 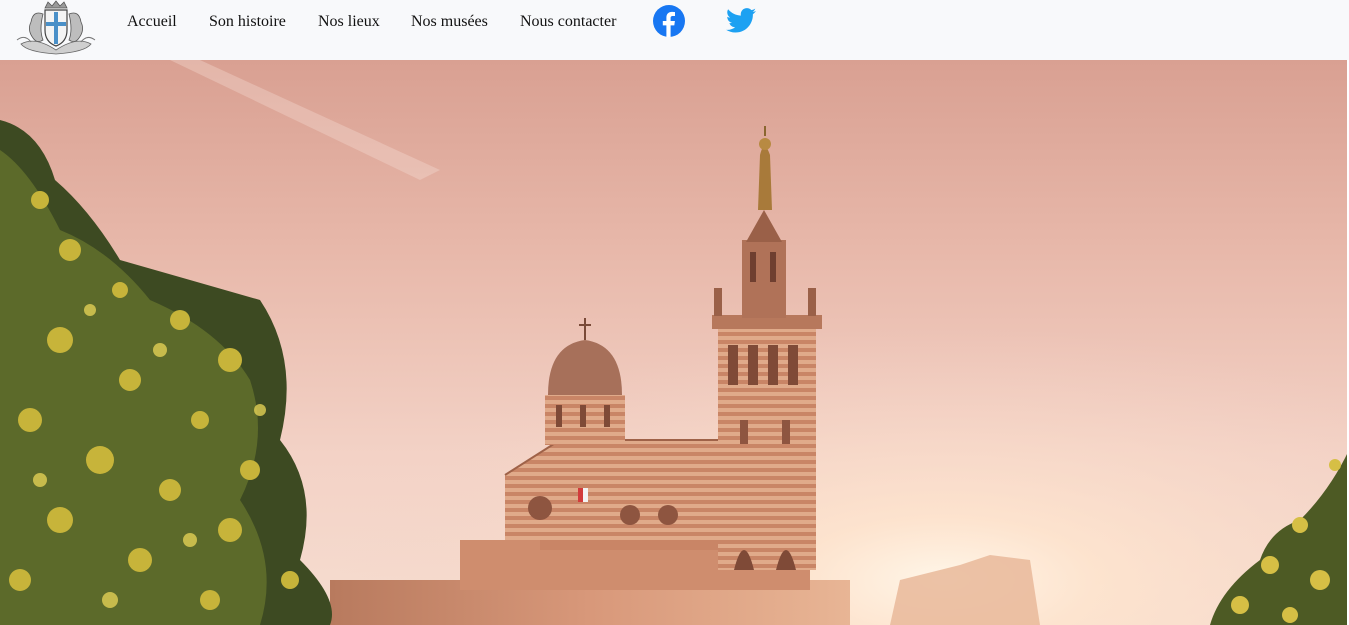 What do you see at coordinates (152, 22) in the screenshot?
I see `nav-link-accueil: Accueil` at bounding box center [152, 22].